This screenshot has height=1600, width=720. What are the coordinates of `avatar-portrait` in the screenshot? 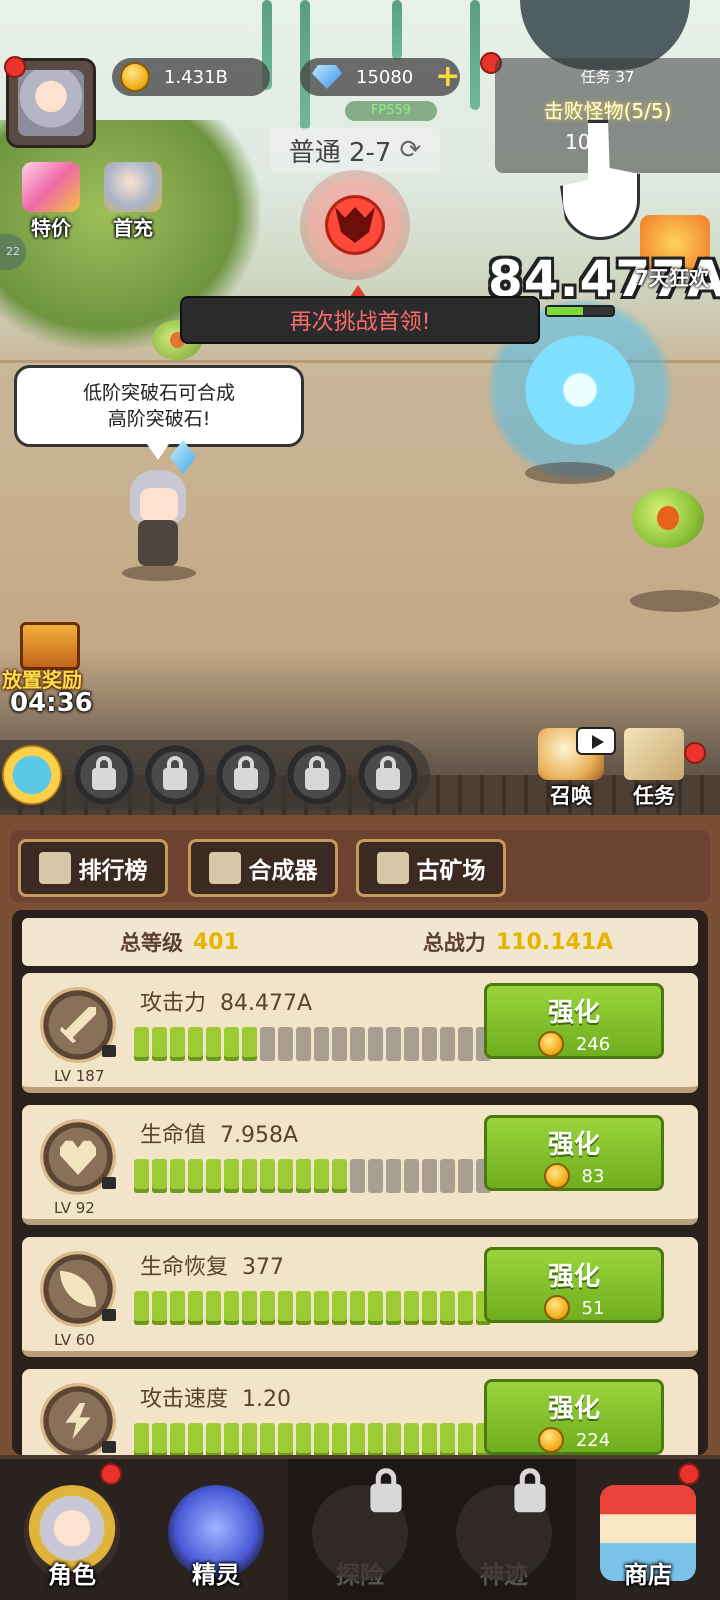 It's located at (51, 103).